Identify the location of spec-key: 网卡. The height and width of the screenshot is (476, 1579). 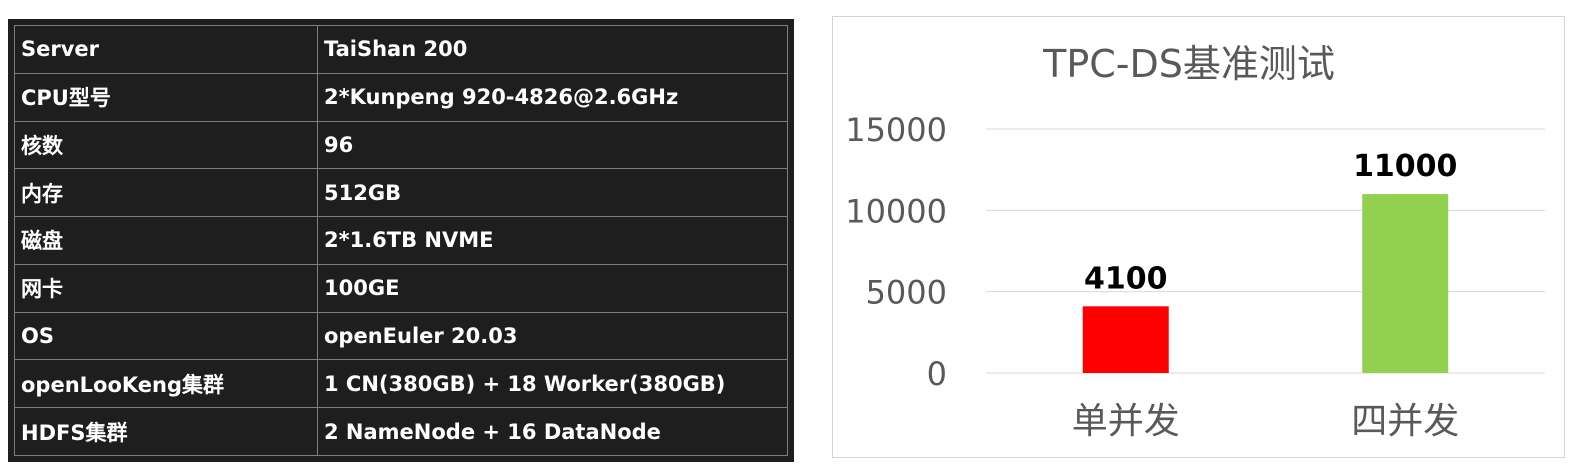
(166, 288).